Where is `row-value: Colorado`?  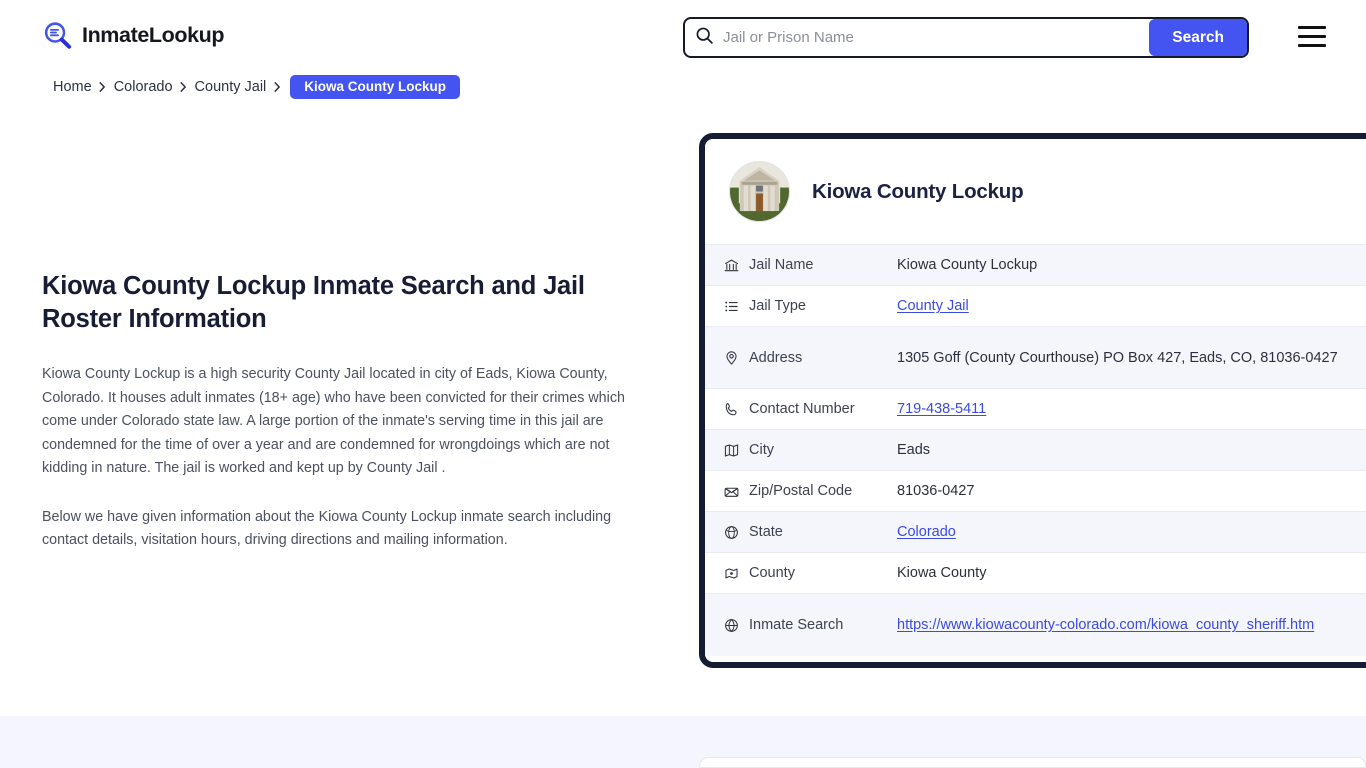
row-value: Colorado is located at coordinates (1131, 532).